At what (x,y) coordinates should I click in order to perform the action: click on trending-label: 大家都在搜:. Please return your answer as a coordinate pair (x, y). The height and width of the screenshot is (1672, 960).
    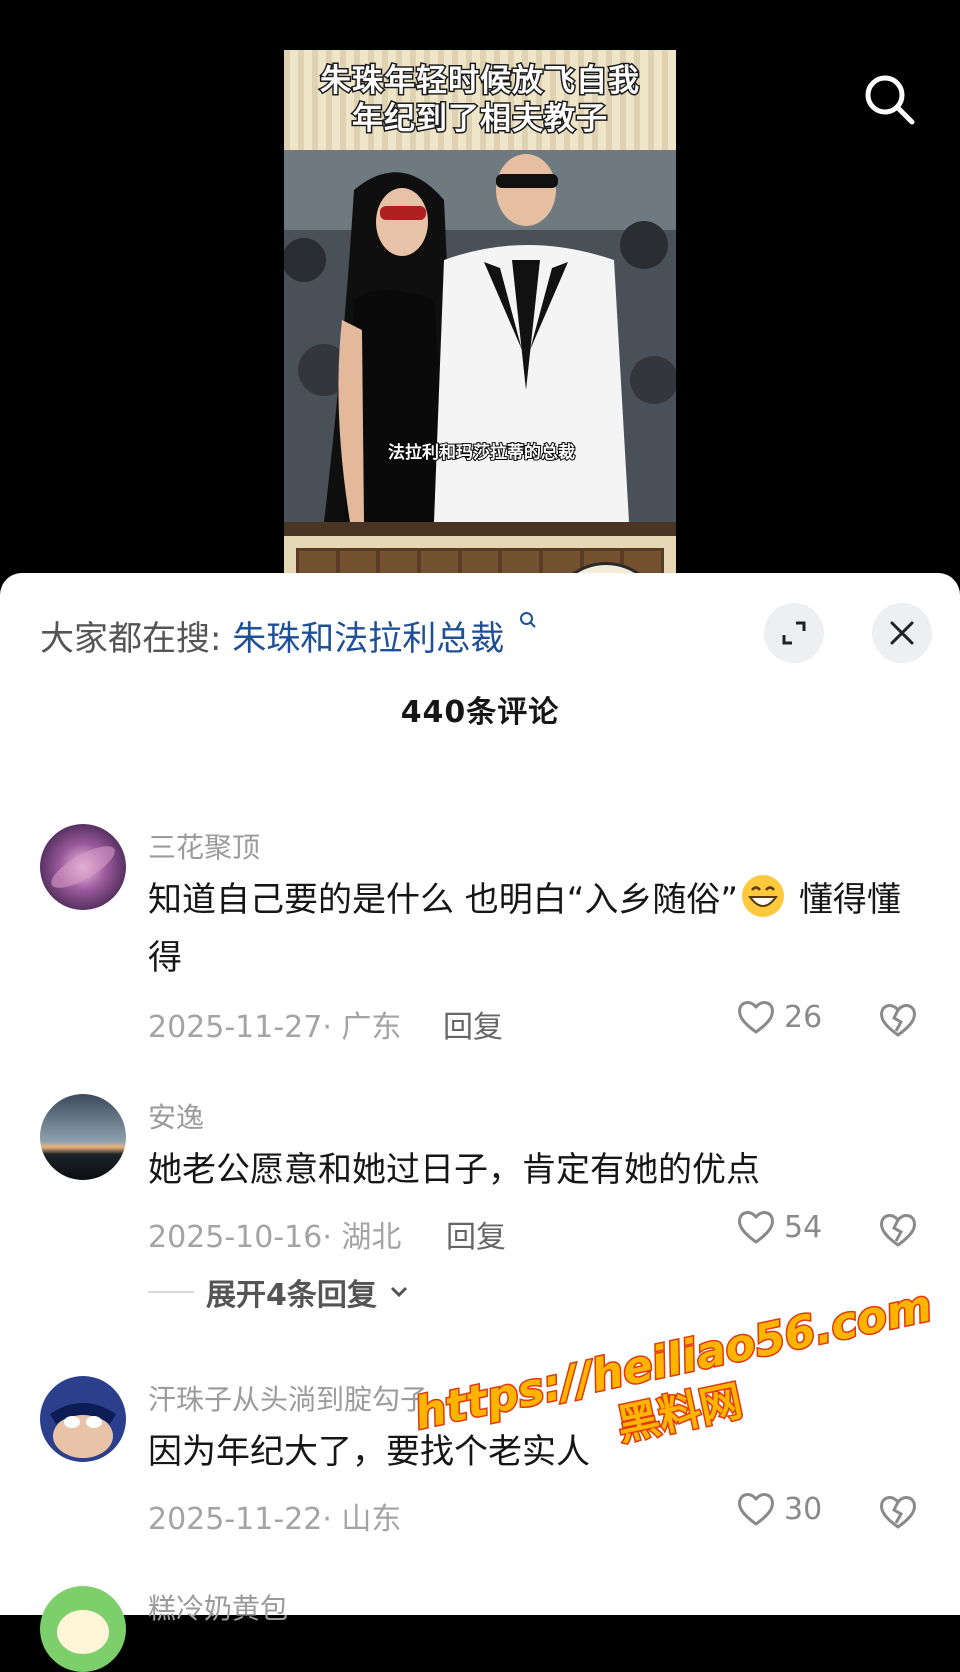
    Looking at the image, I should click on (131, 639).